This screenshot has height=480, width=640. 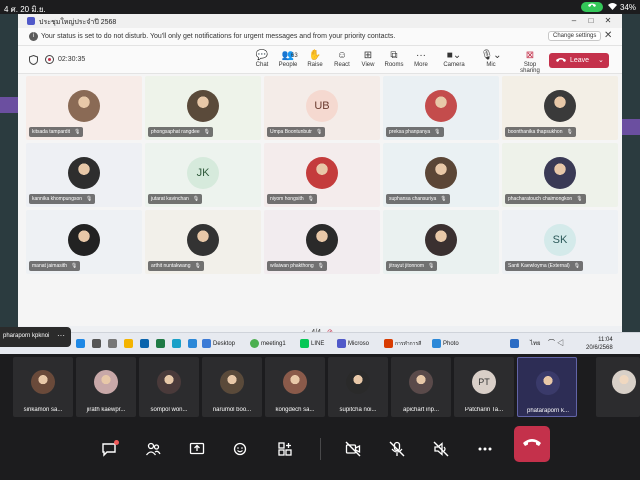 What do you see at coordinates (539, 266) in the screenshot?
I see `participant-name: Santi Kaewloyma (External)` at bounding box center [539, 266].